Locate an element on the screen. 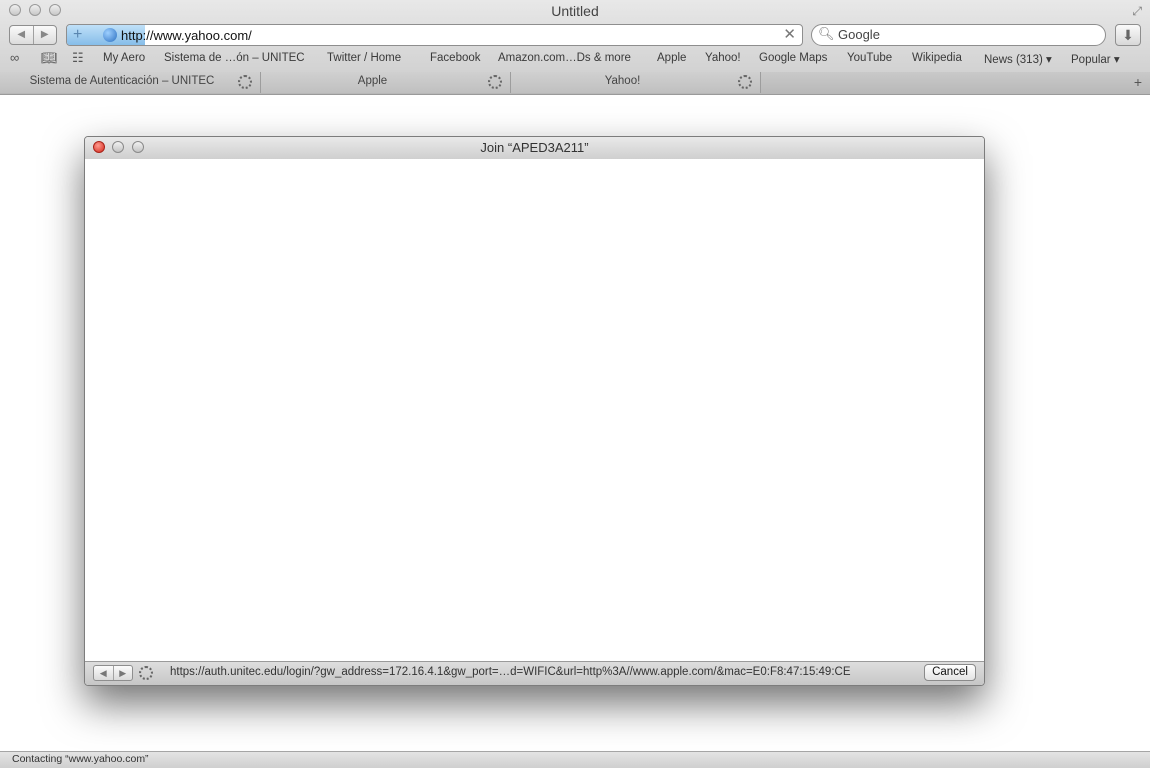  tab-apple: Apple is located at coordinates (386, 82).